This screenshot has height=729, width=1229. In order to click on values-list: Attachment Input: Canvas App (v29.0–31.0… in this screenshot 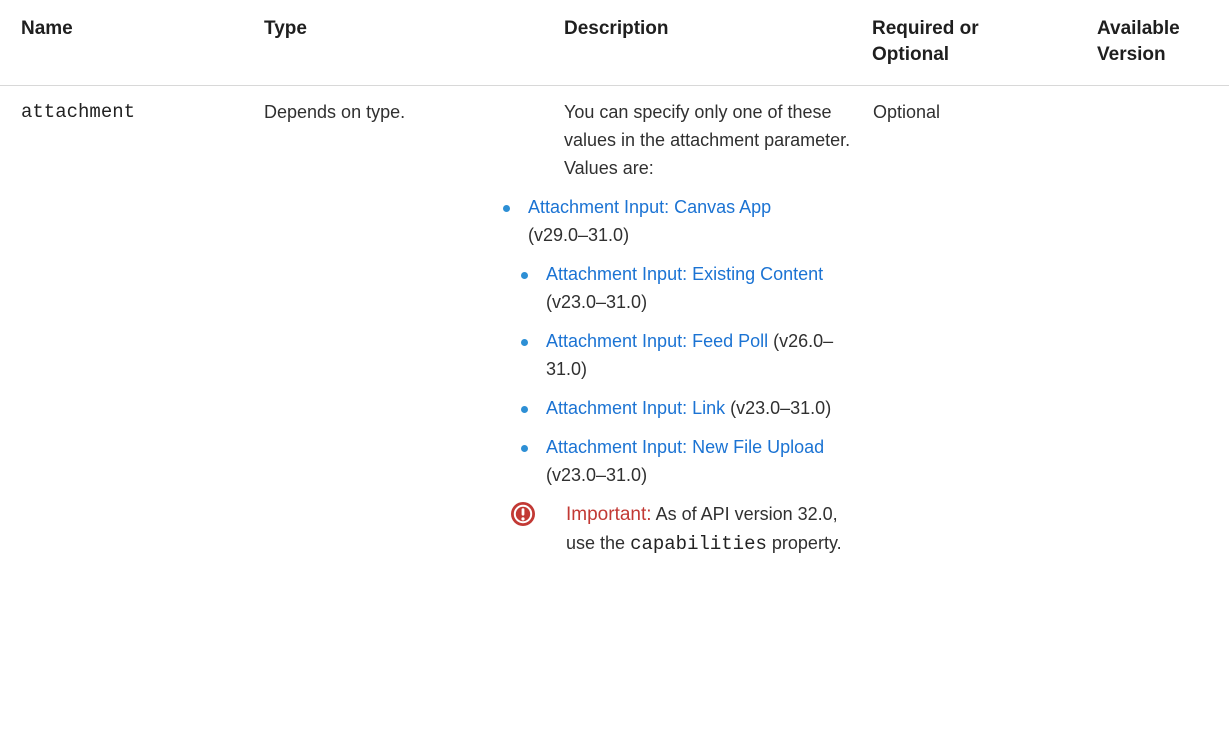, I will do `click(683, 341)`.